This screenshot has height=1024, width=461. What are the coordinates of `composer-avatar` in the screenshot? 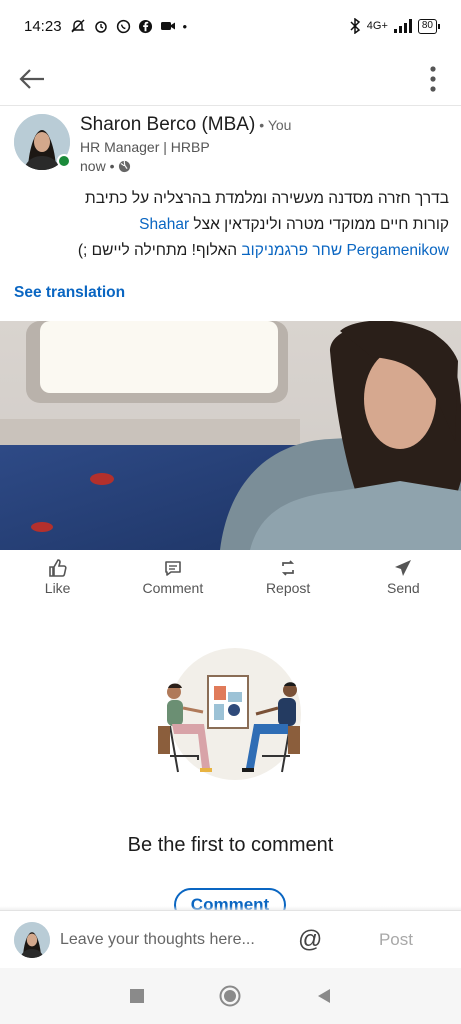 It's located at (32, 939).